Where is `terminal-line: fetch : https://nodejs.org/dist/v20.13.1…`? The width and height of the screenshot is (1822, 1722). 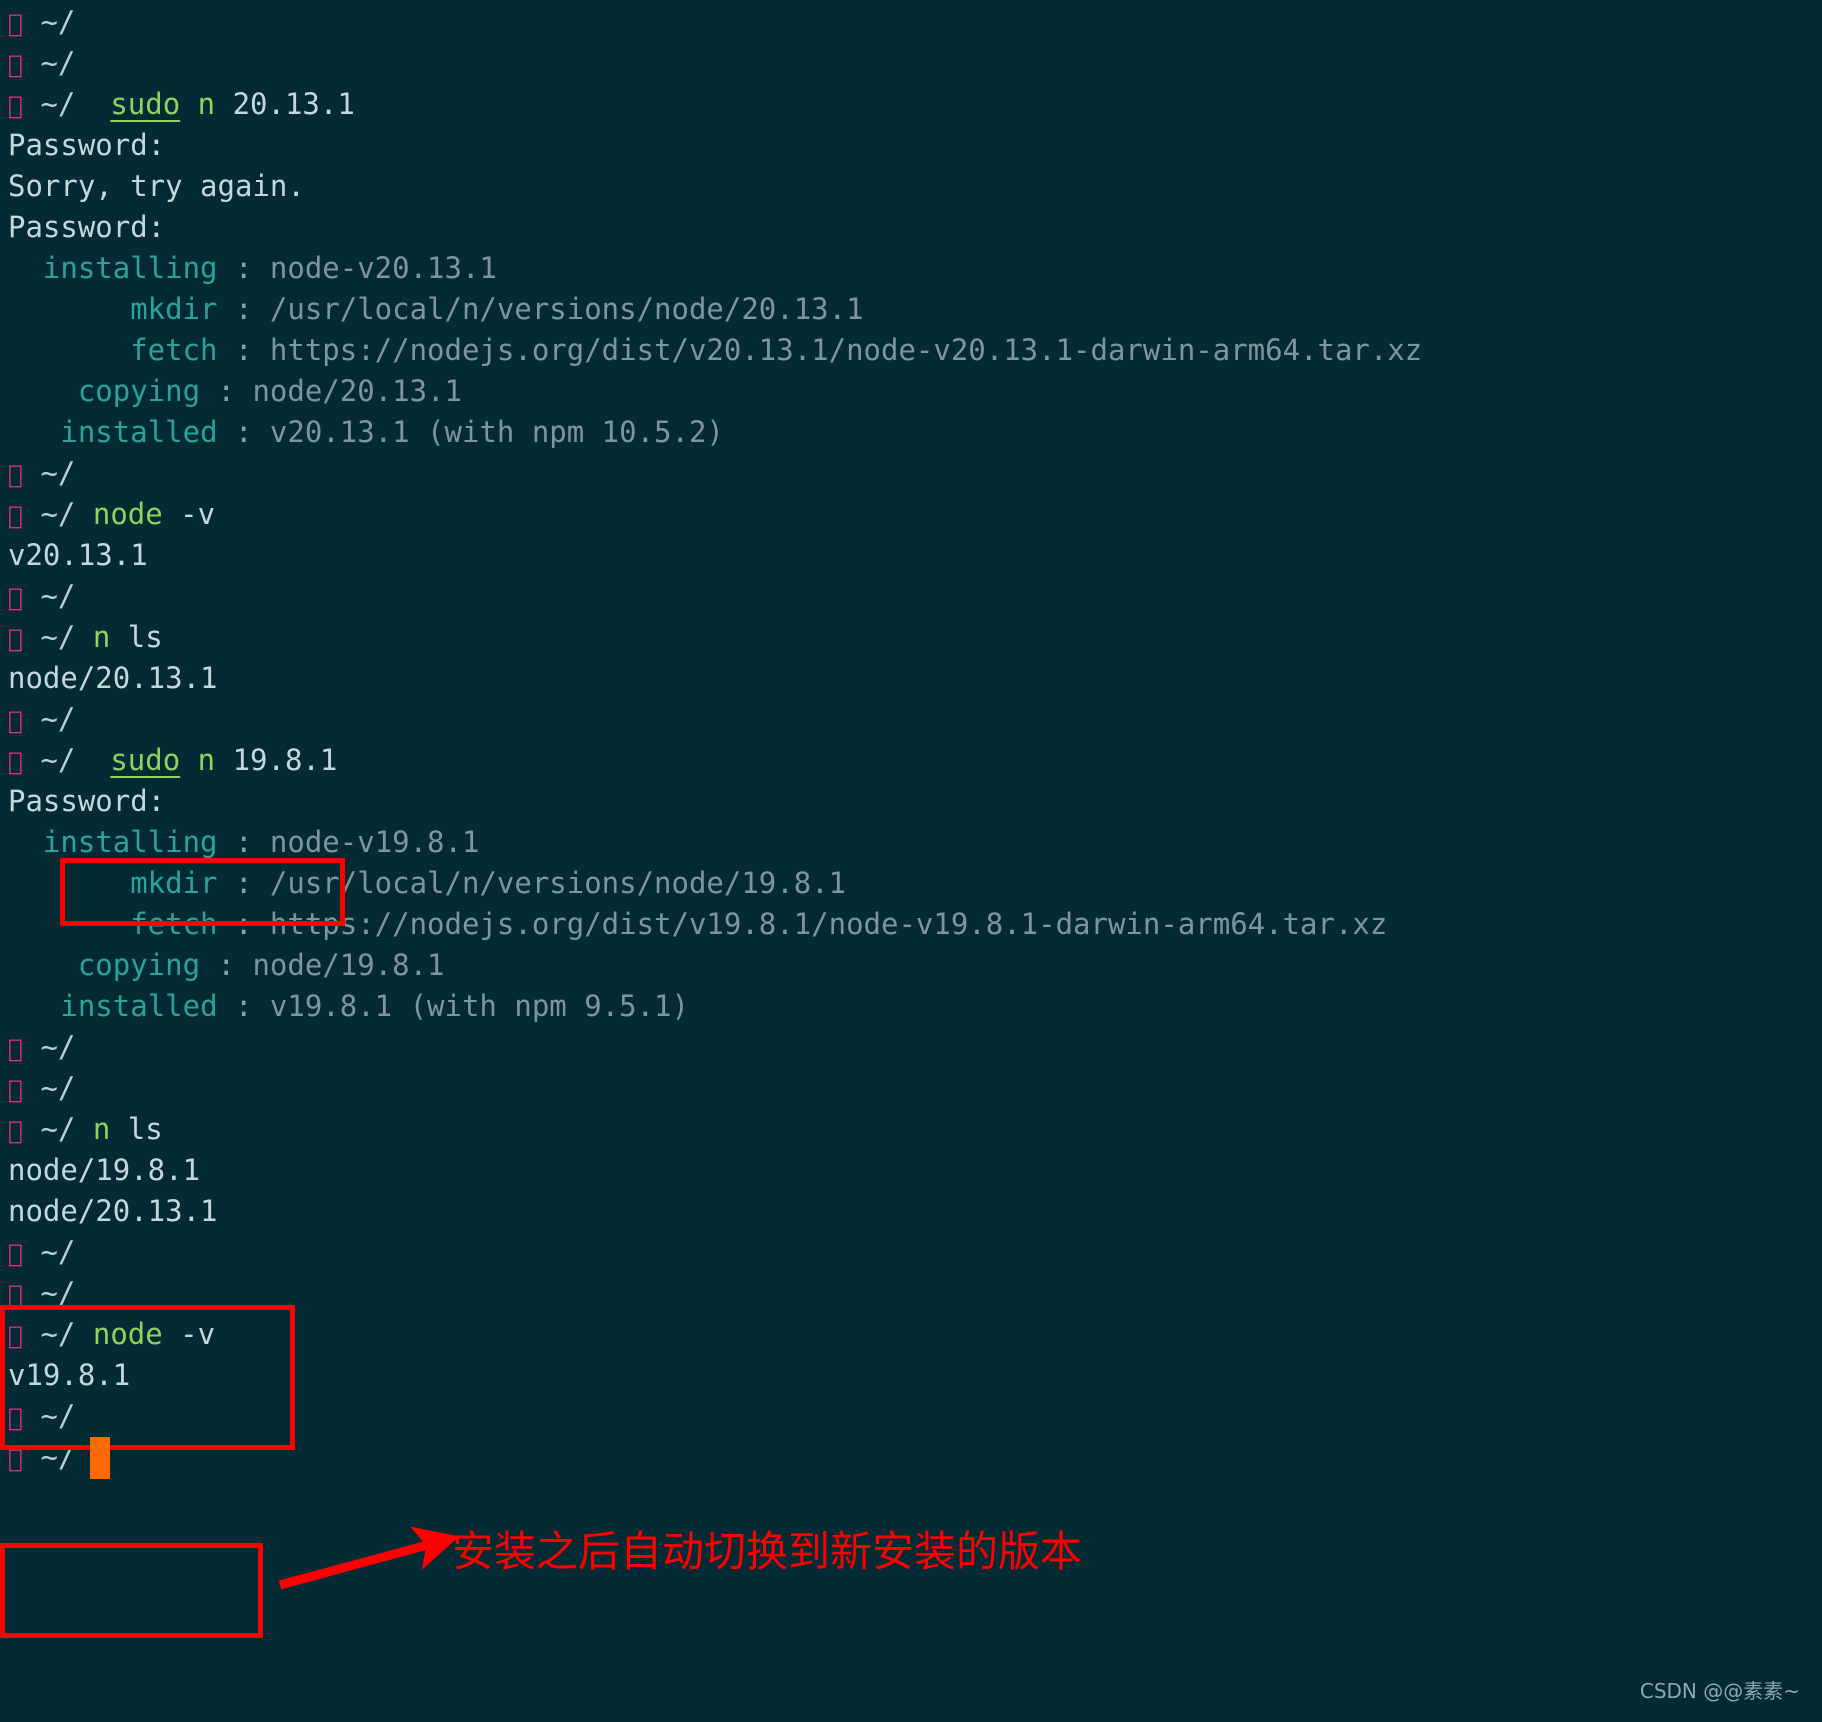
terminal-line: fetch : https://nodejs.org/dist/v20.13.1… is located at coordinates (915, 350).